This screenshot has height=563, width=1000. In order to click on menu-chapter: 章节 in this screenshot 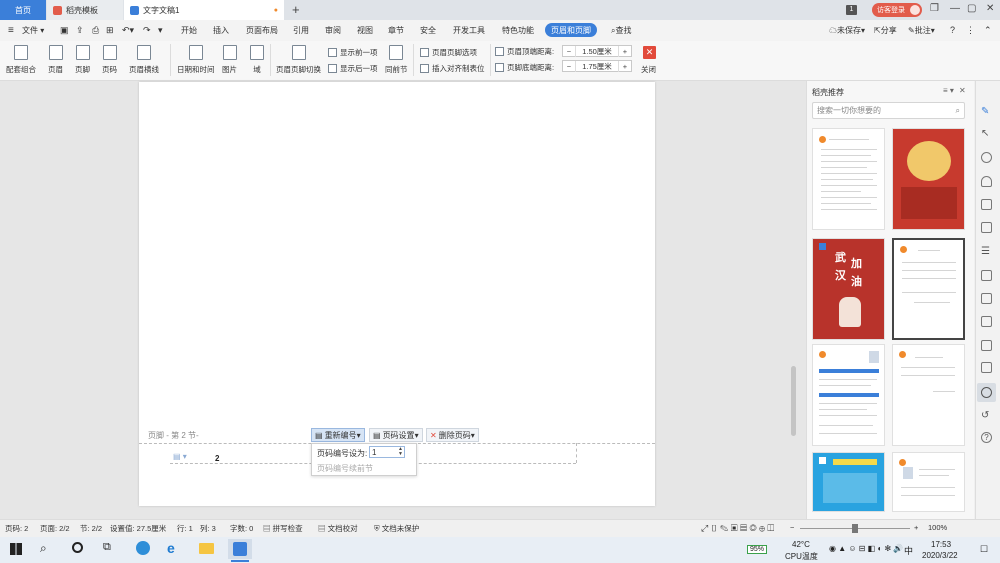, I will do `click(396, 30)`.